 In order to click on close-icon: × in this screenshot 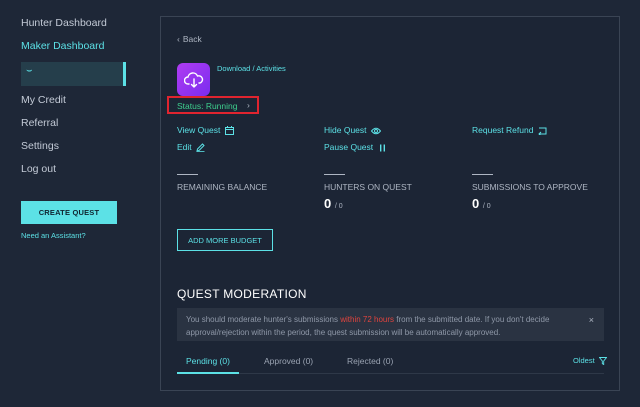, I will do `click(591, 320)`.